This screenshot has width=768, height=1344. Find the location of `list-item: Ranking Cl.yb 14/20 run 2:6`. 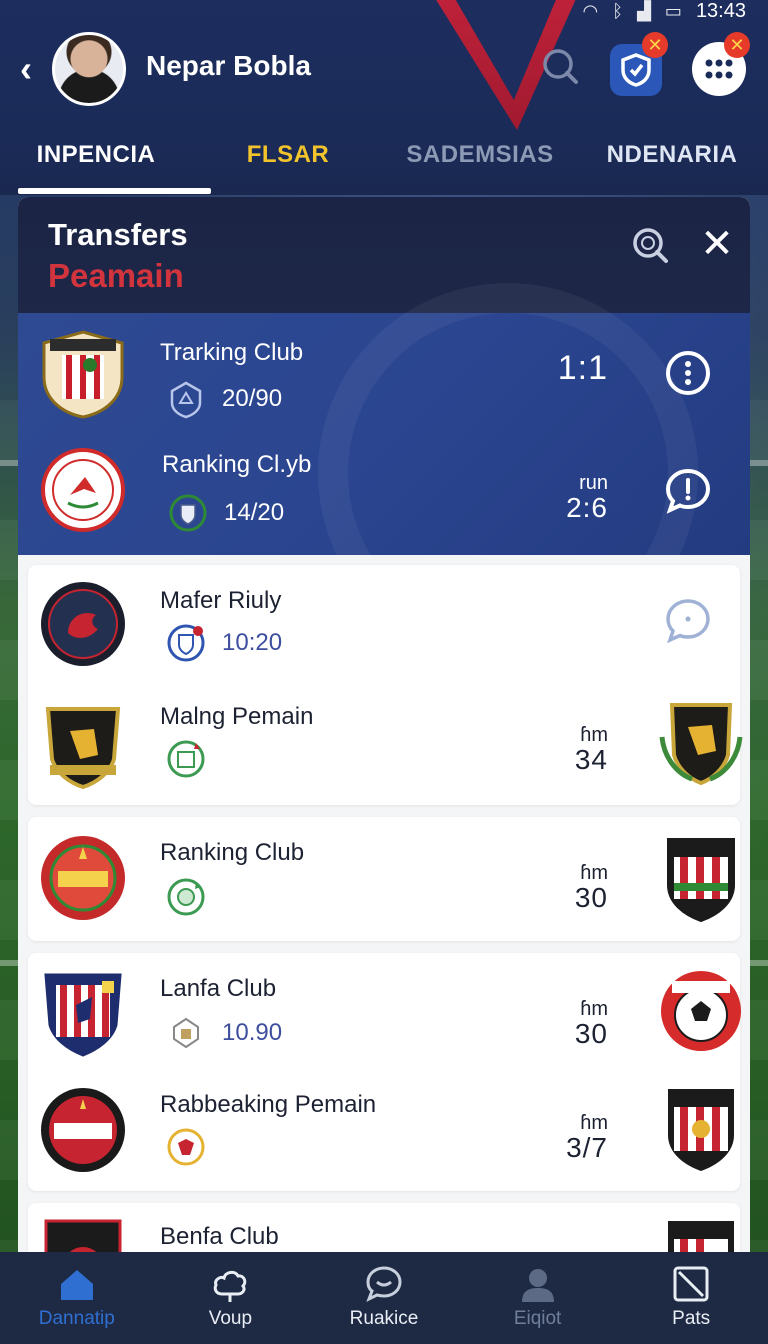

list-item: Ranking Cl.yb 14/20 run 2:6 is located at coordinates (384, 492).